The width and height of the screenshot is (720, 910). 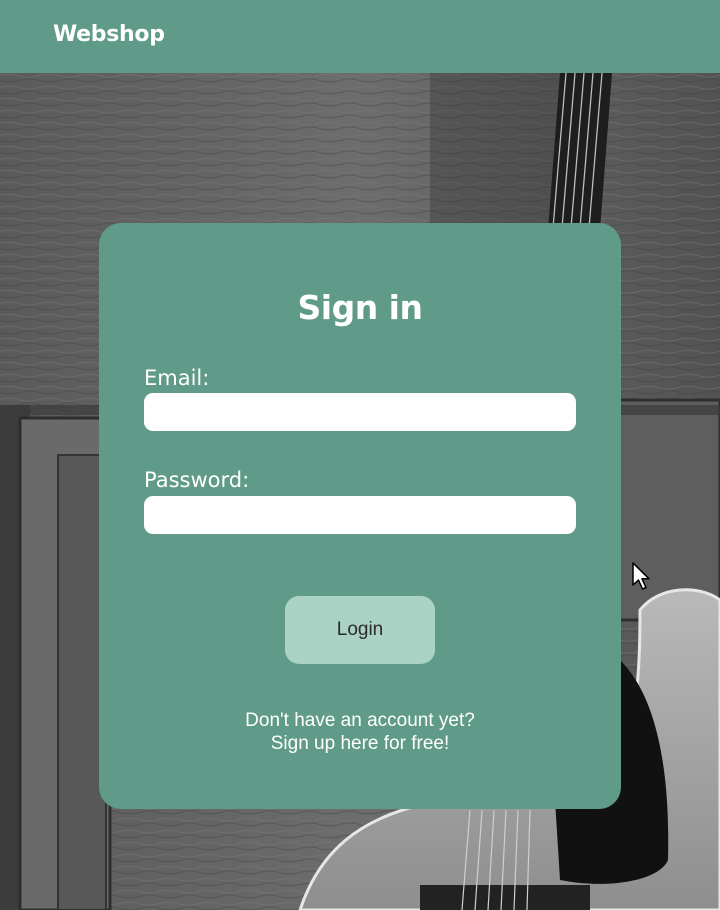 I want to click on brand-logo-link: Webshop, so click(x=109, y=34).